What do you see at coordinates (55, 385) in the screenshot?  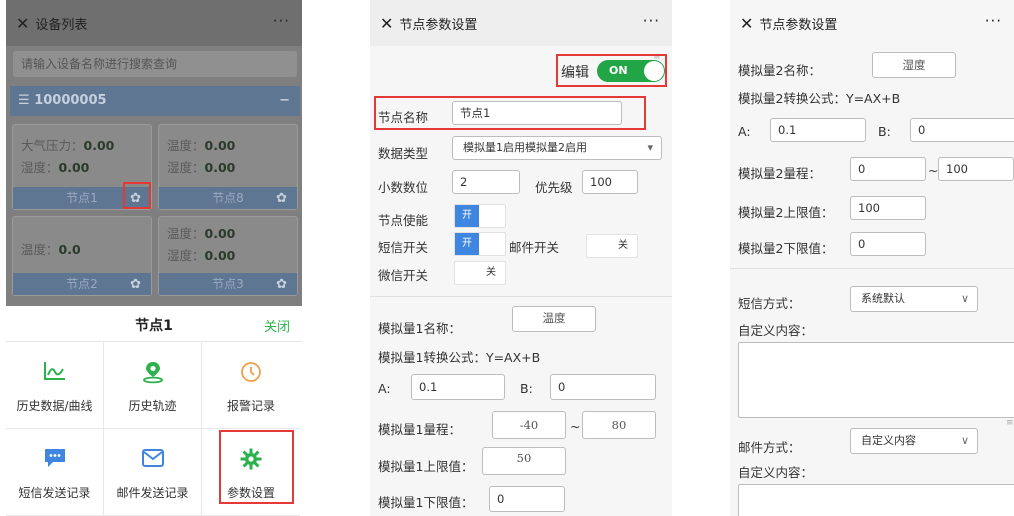 I see `menu-item-history-data: 历史数据/曲线` at bounding box center [55, 385].